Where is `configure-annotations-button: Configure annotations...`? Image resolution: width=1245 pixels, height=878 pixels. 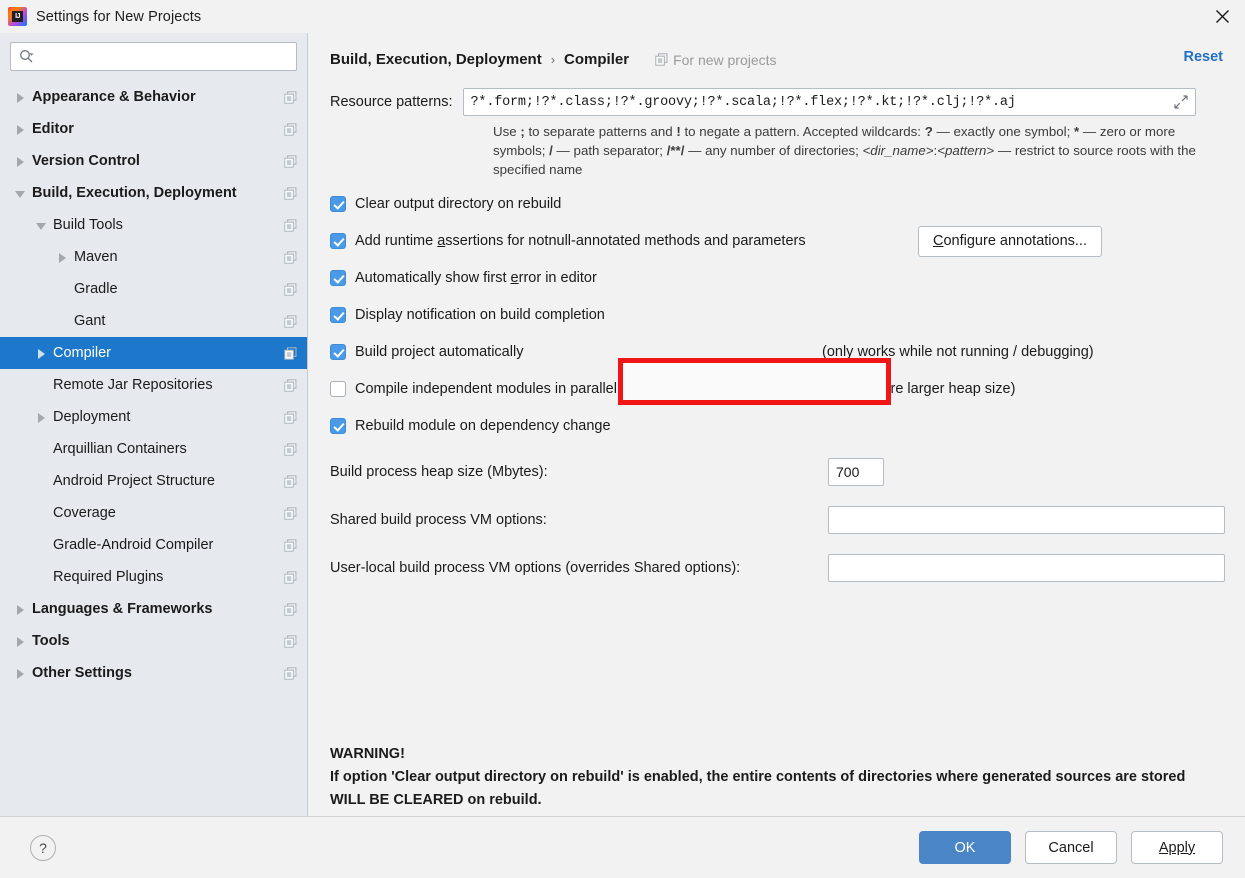 configure-annotations-button: Configure annotations... is located at coordinates (1010, 241).